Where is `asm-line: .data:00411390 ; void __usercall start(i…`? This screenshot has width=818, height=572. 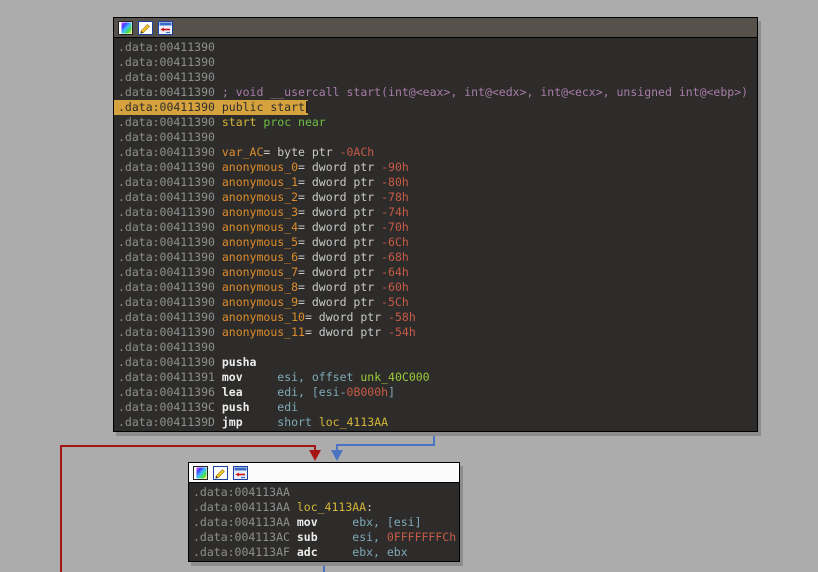
asm-line: .data:00411390 ; void __usercall start(i… is located at coordinates (437, 92).